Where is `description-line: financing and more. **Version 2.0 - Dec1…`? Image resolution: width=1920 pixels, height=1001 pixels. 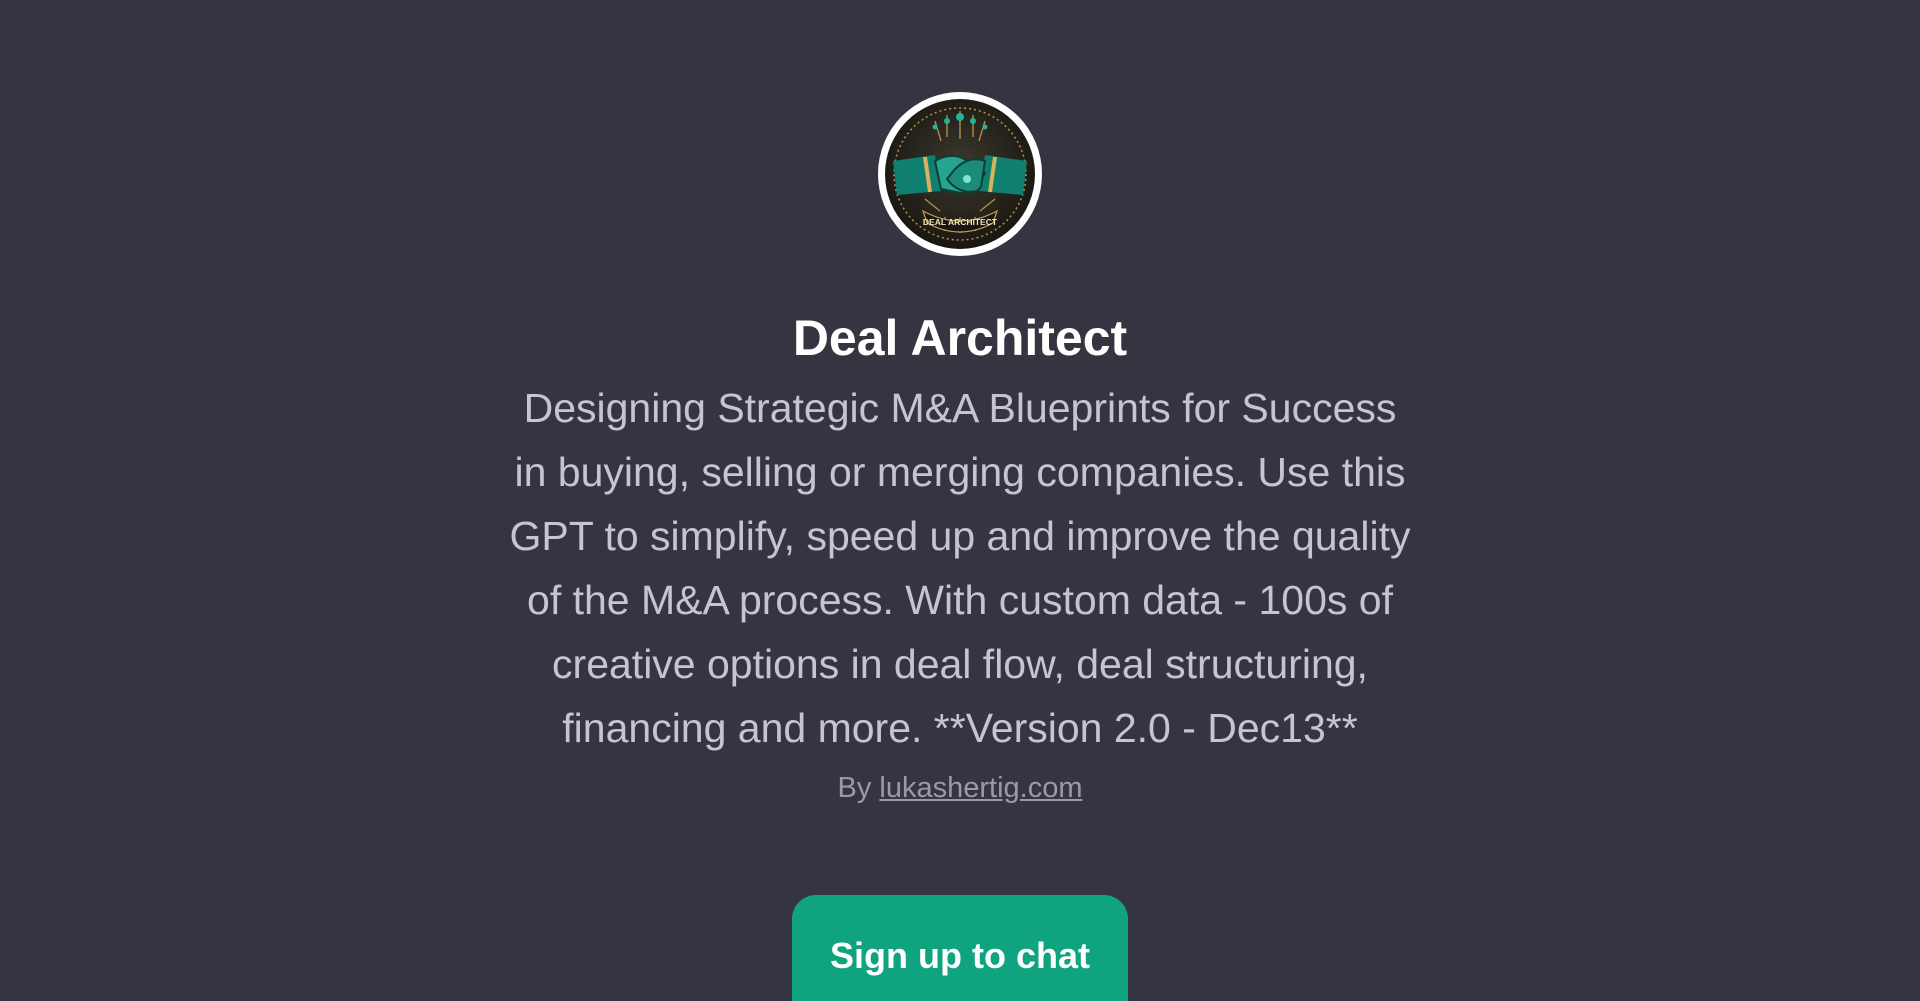 description-line: financing and more. **Version 2.0 - Dec1… is located at coordinates (960, 728).